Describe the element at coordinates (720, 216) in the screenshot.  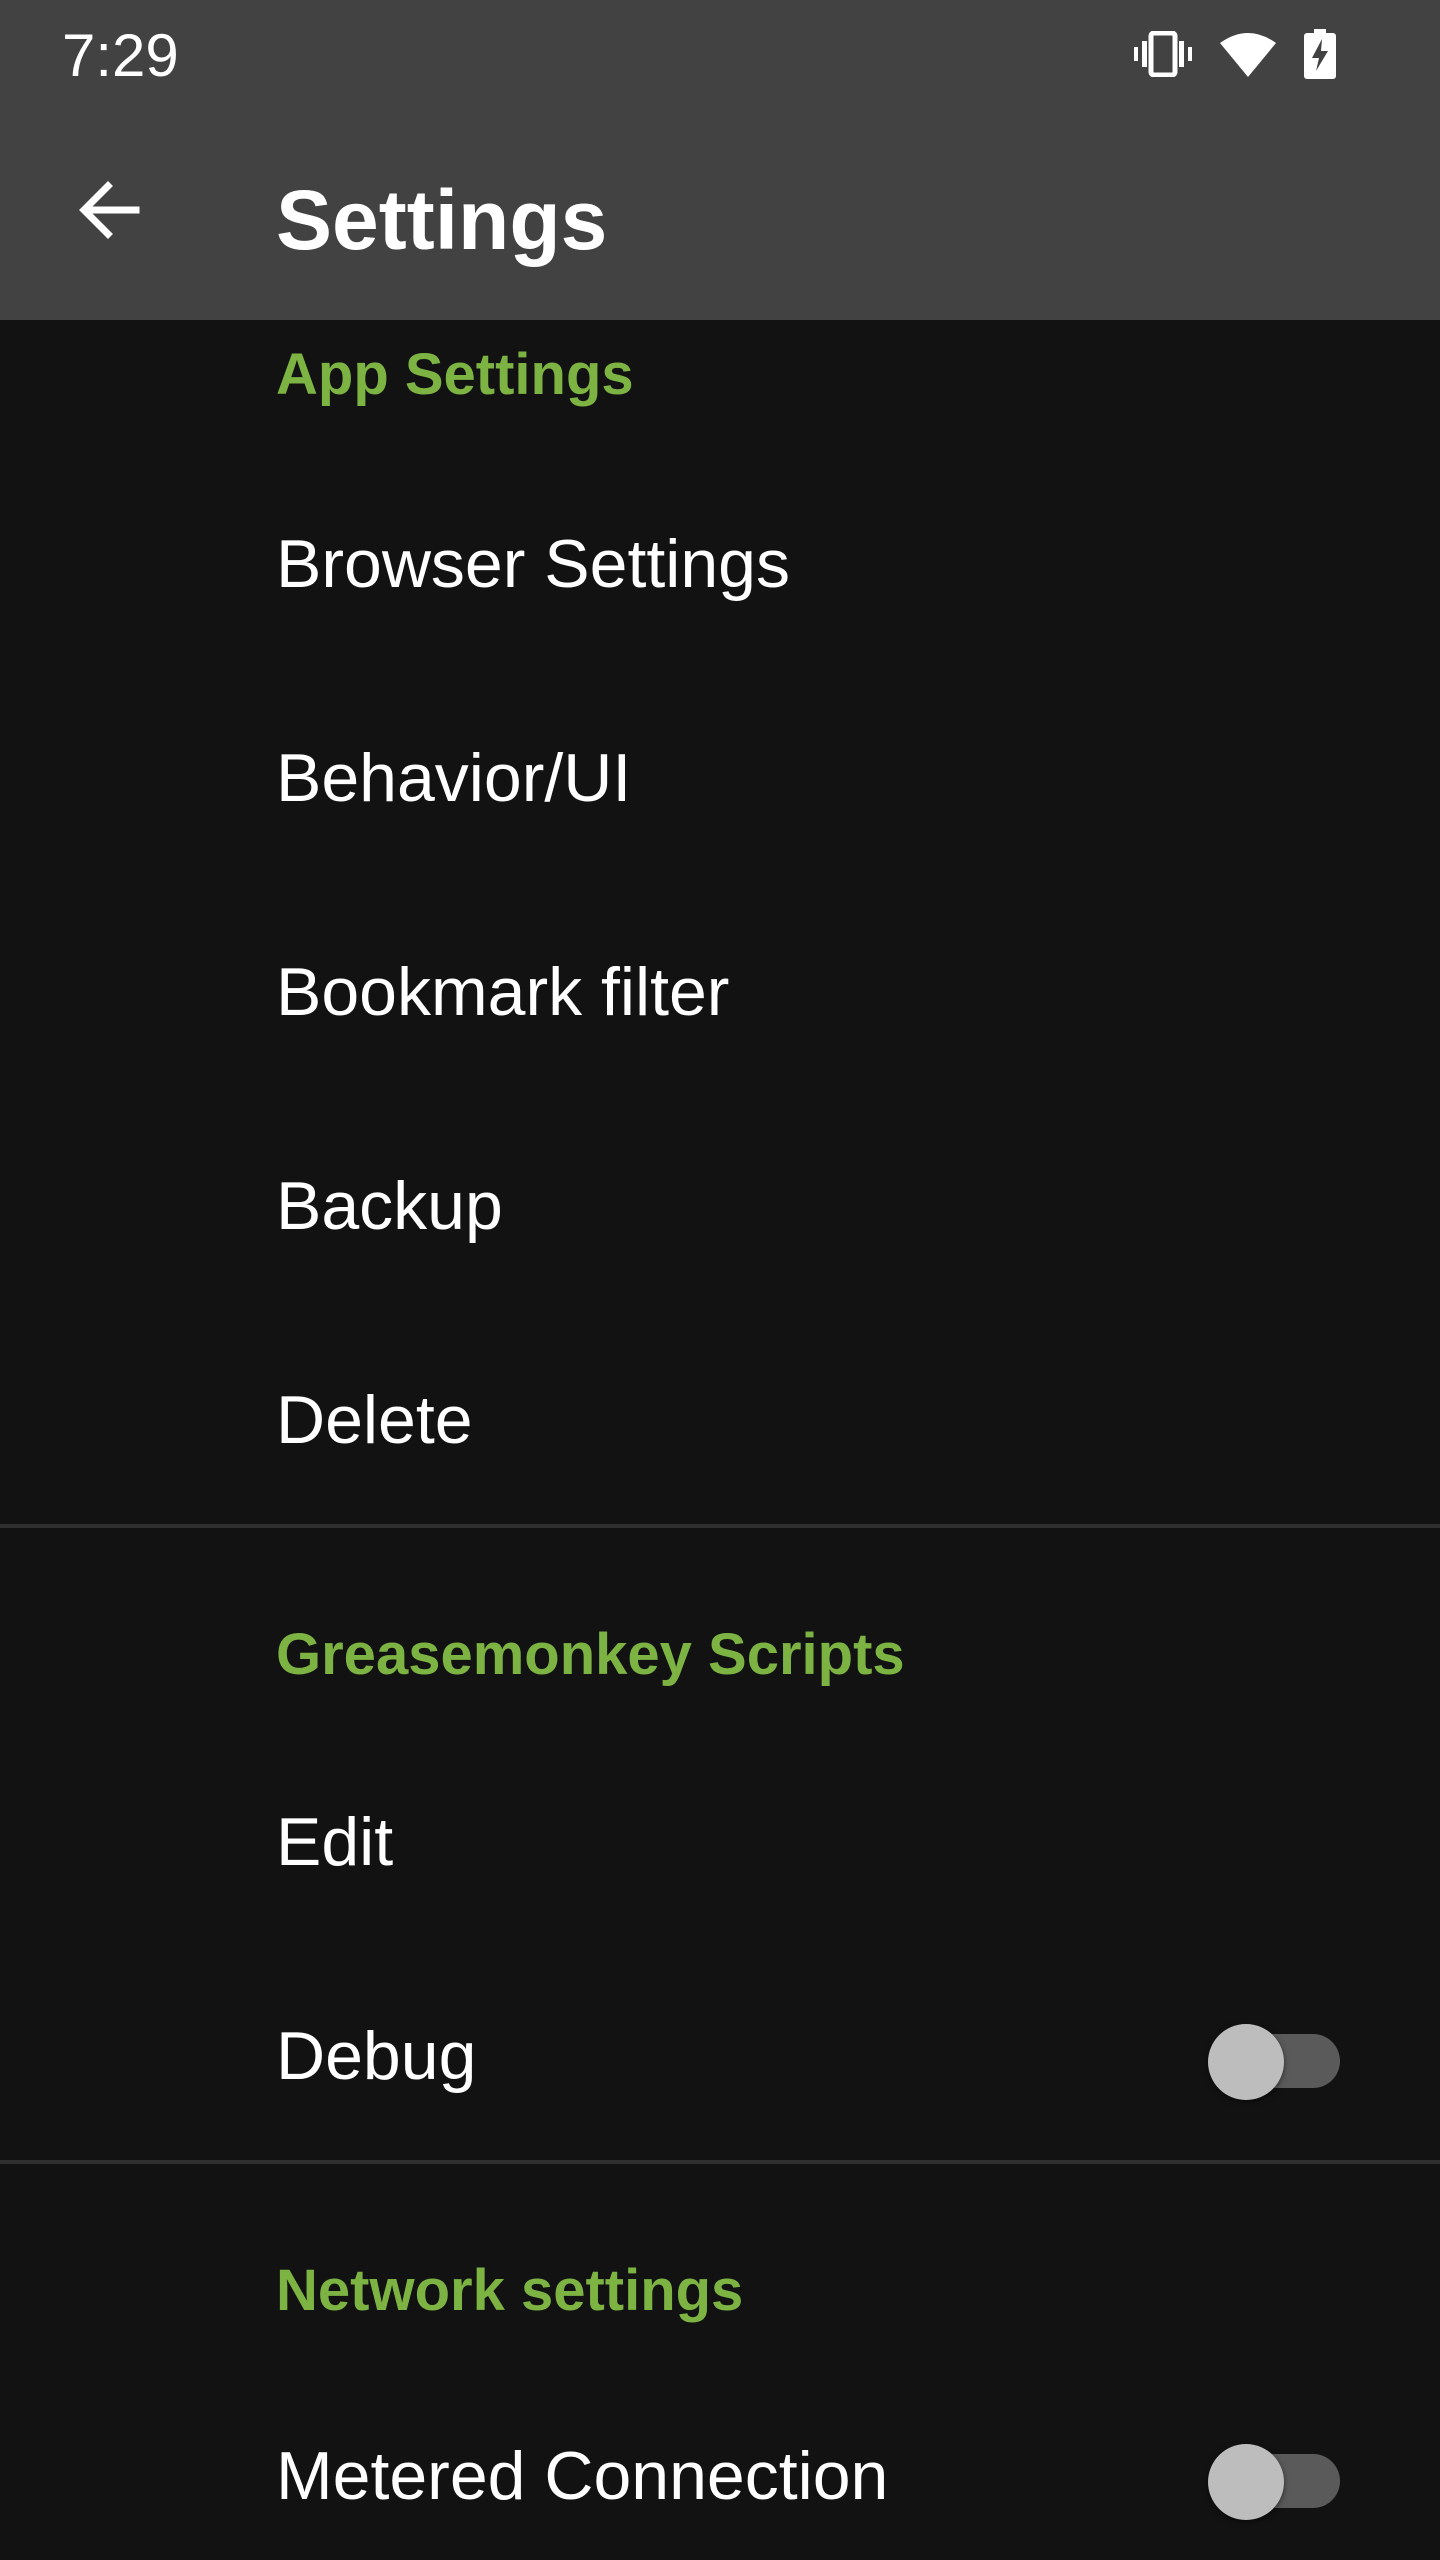
I see `toolbar: Settings` at that location.